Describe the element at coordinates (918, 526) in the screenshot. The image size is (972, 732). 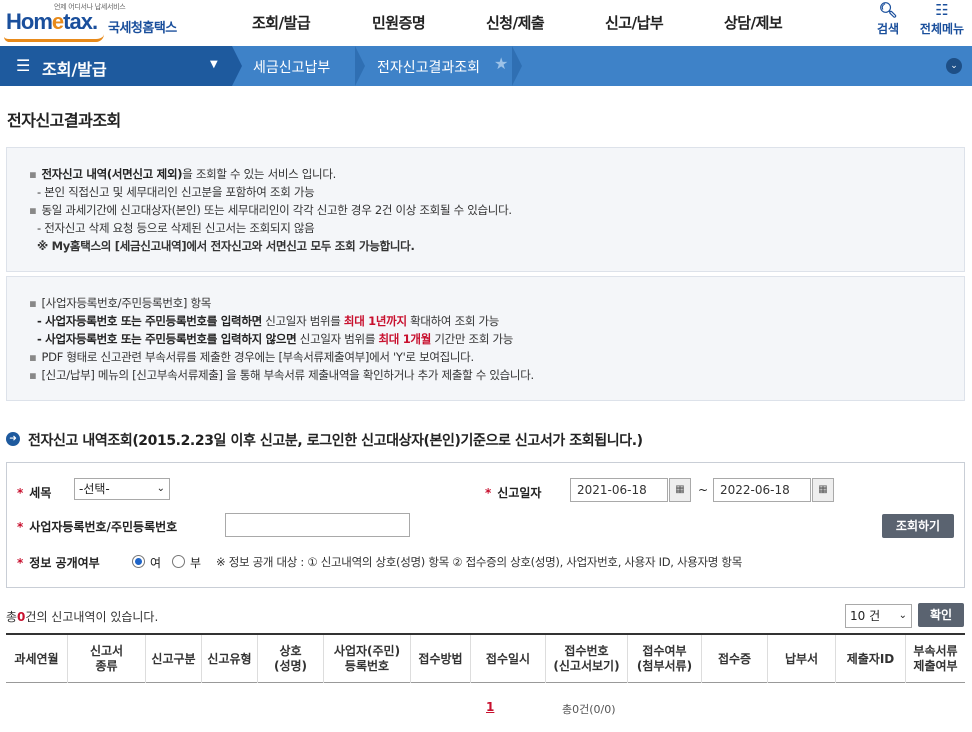
I see `search-button: 조회하기` at that location.